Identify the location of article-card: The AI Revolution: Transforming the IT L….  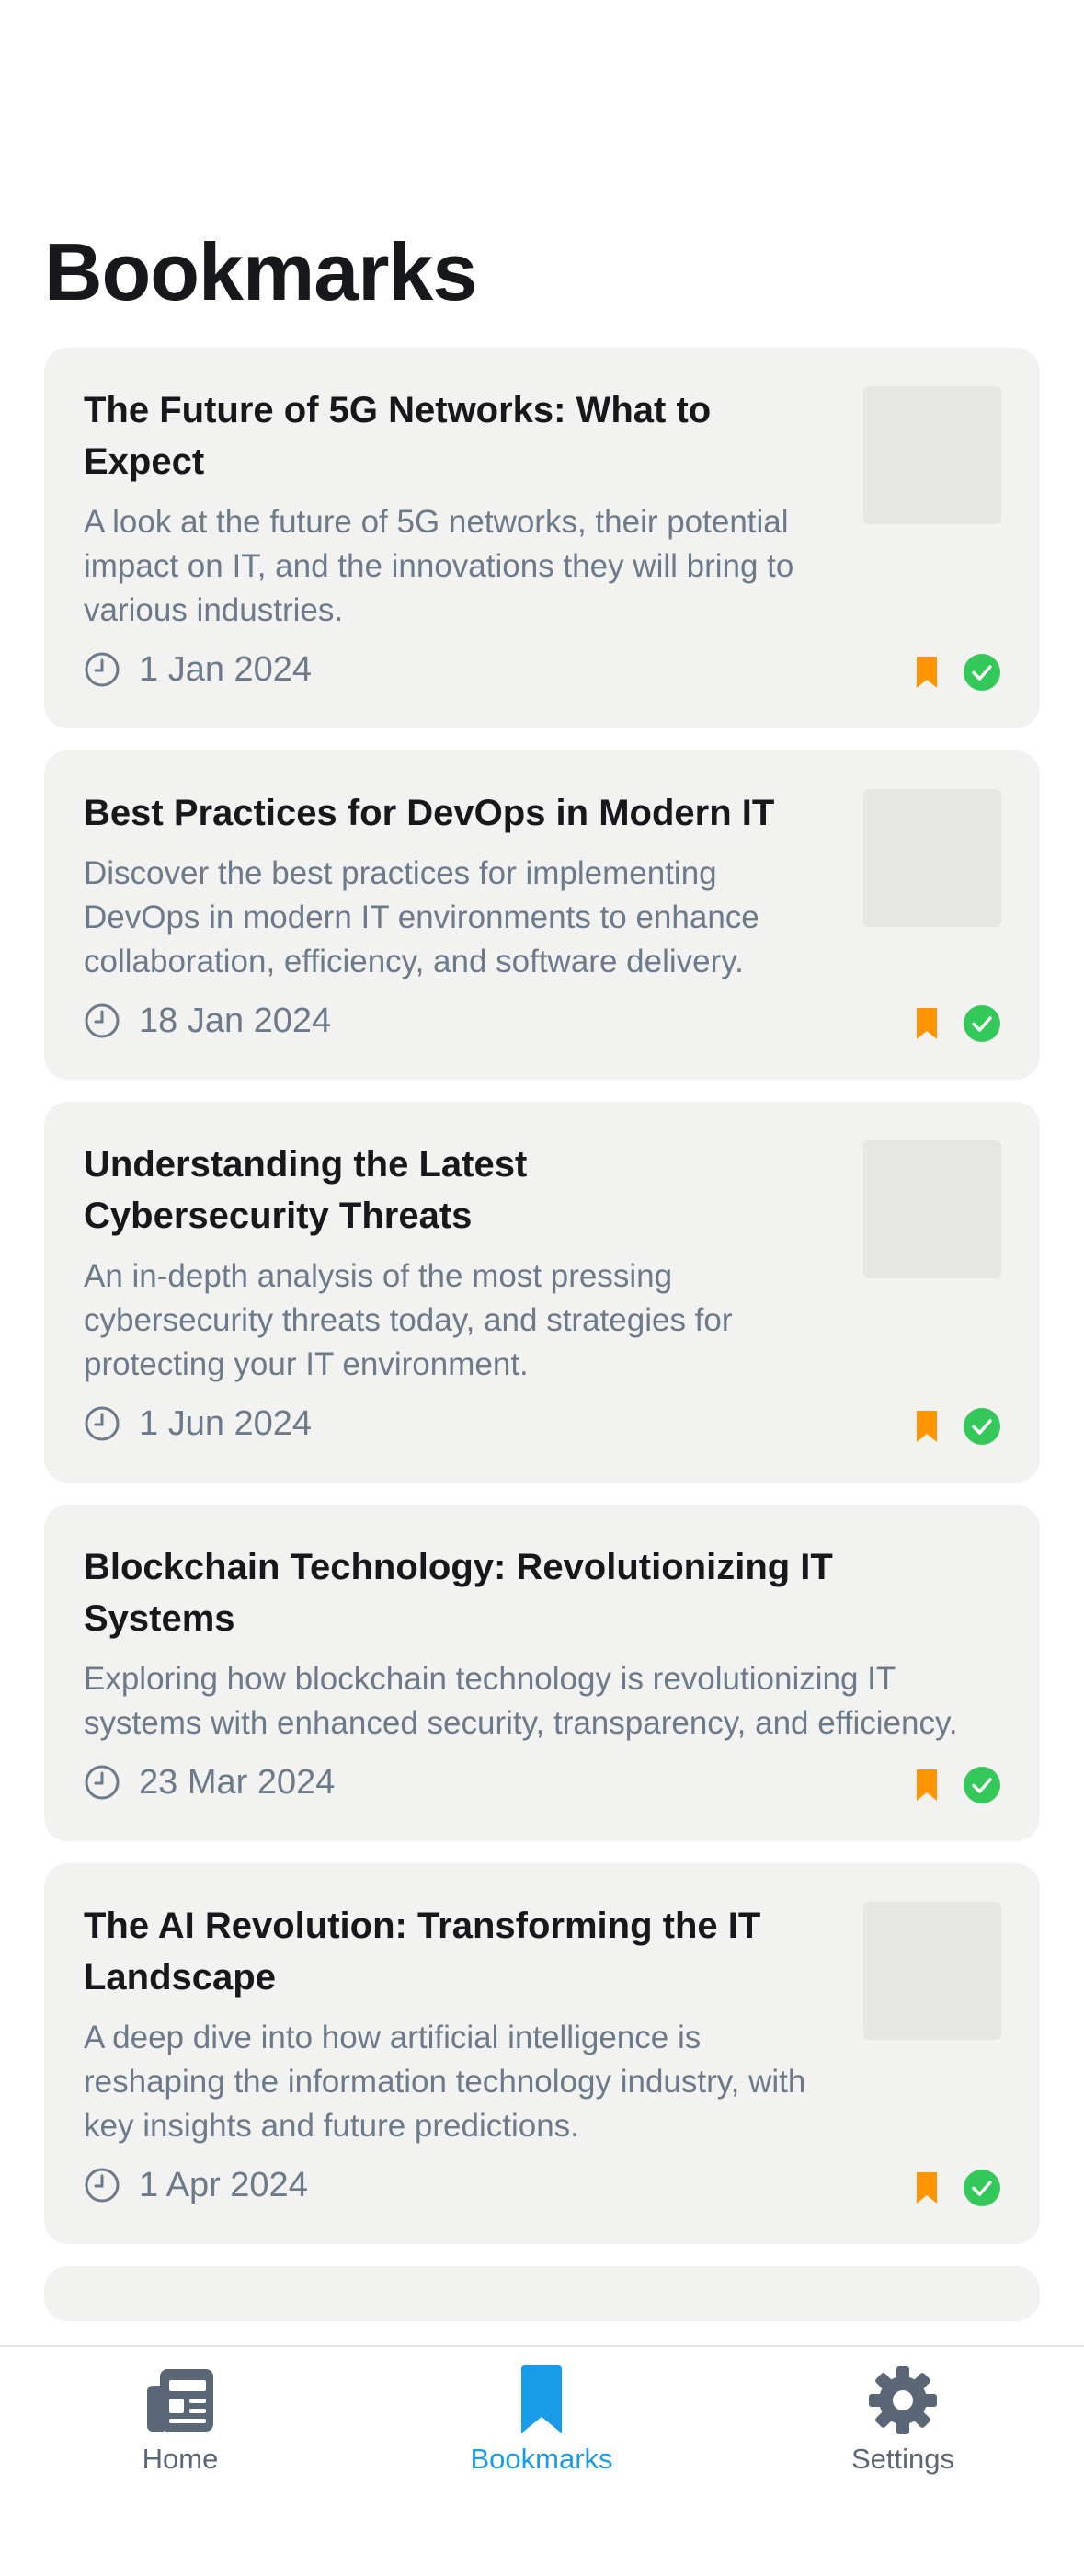
(542, 2053).